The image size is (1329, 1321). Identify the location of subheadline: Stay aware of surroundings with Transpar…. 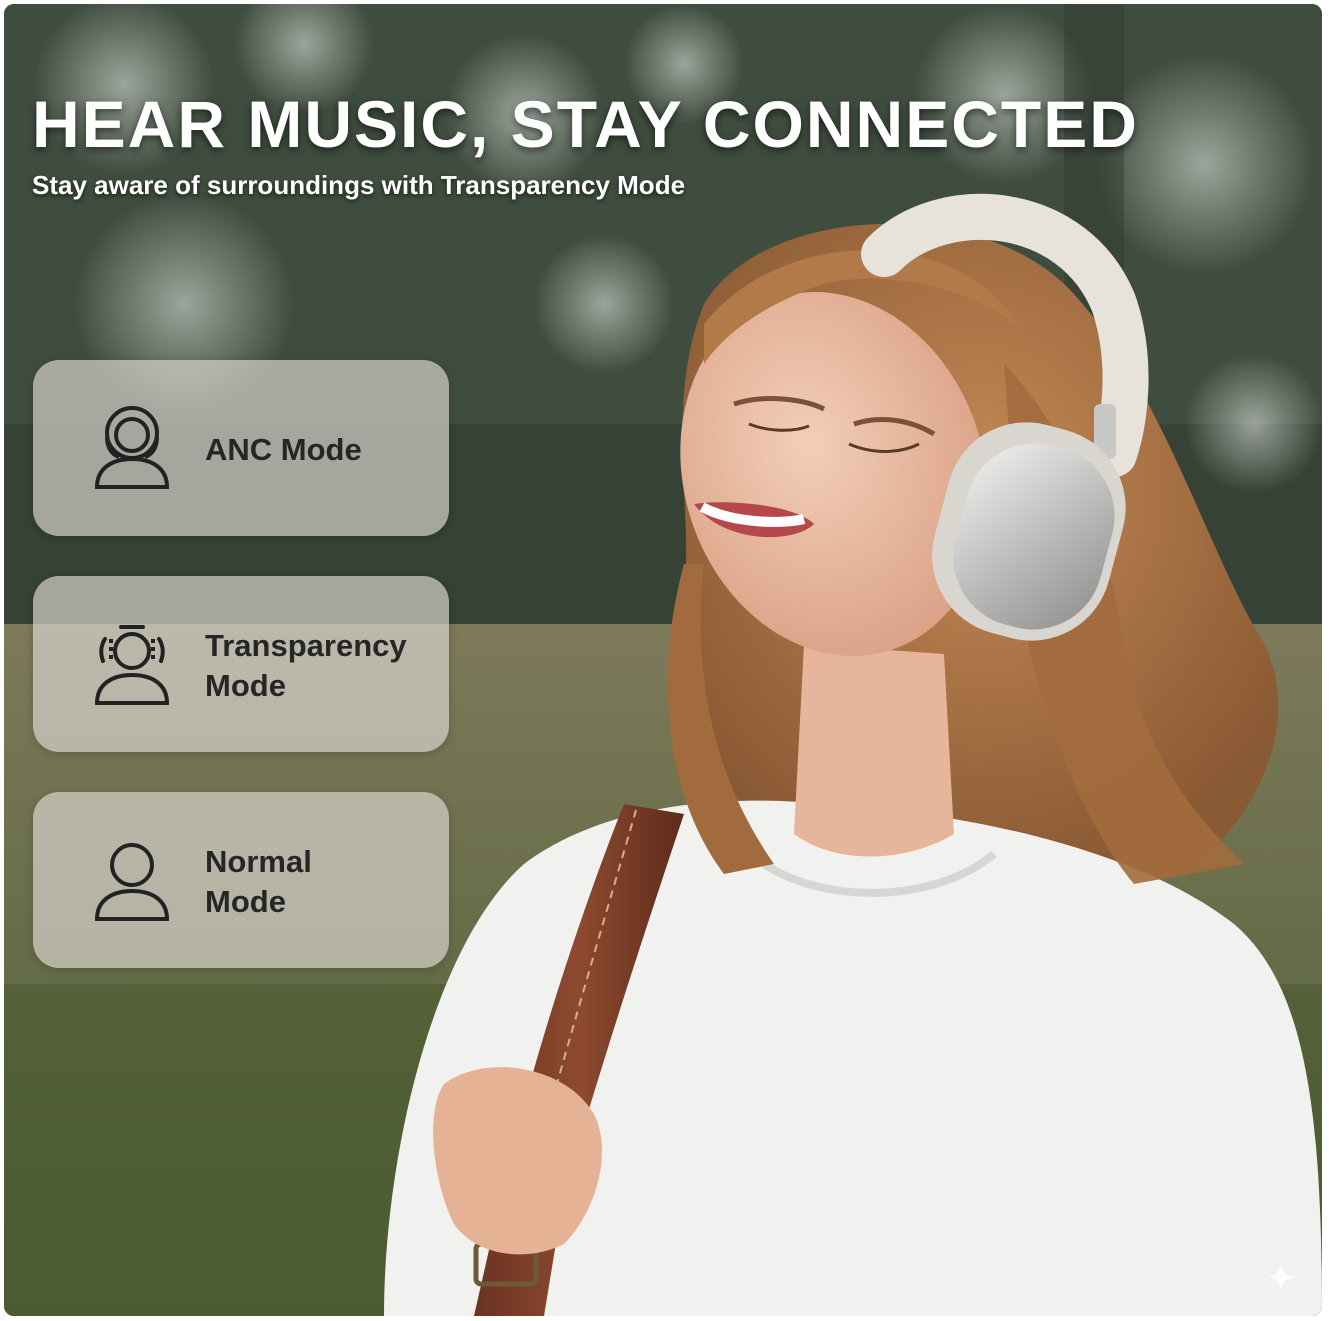
(359, 185).